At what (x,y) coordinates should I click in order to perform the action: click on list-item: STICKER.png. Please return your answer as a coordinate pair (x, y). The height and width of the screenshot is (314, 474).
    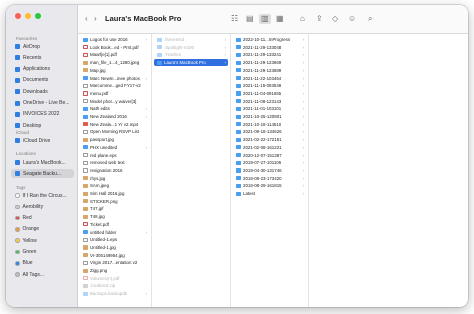
    Looking at the image, I should click on (114, 201).